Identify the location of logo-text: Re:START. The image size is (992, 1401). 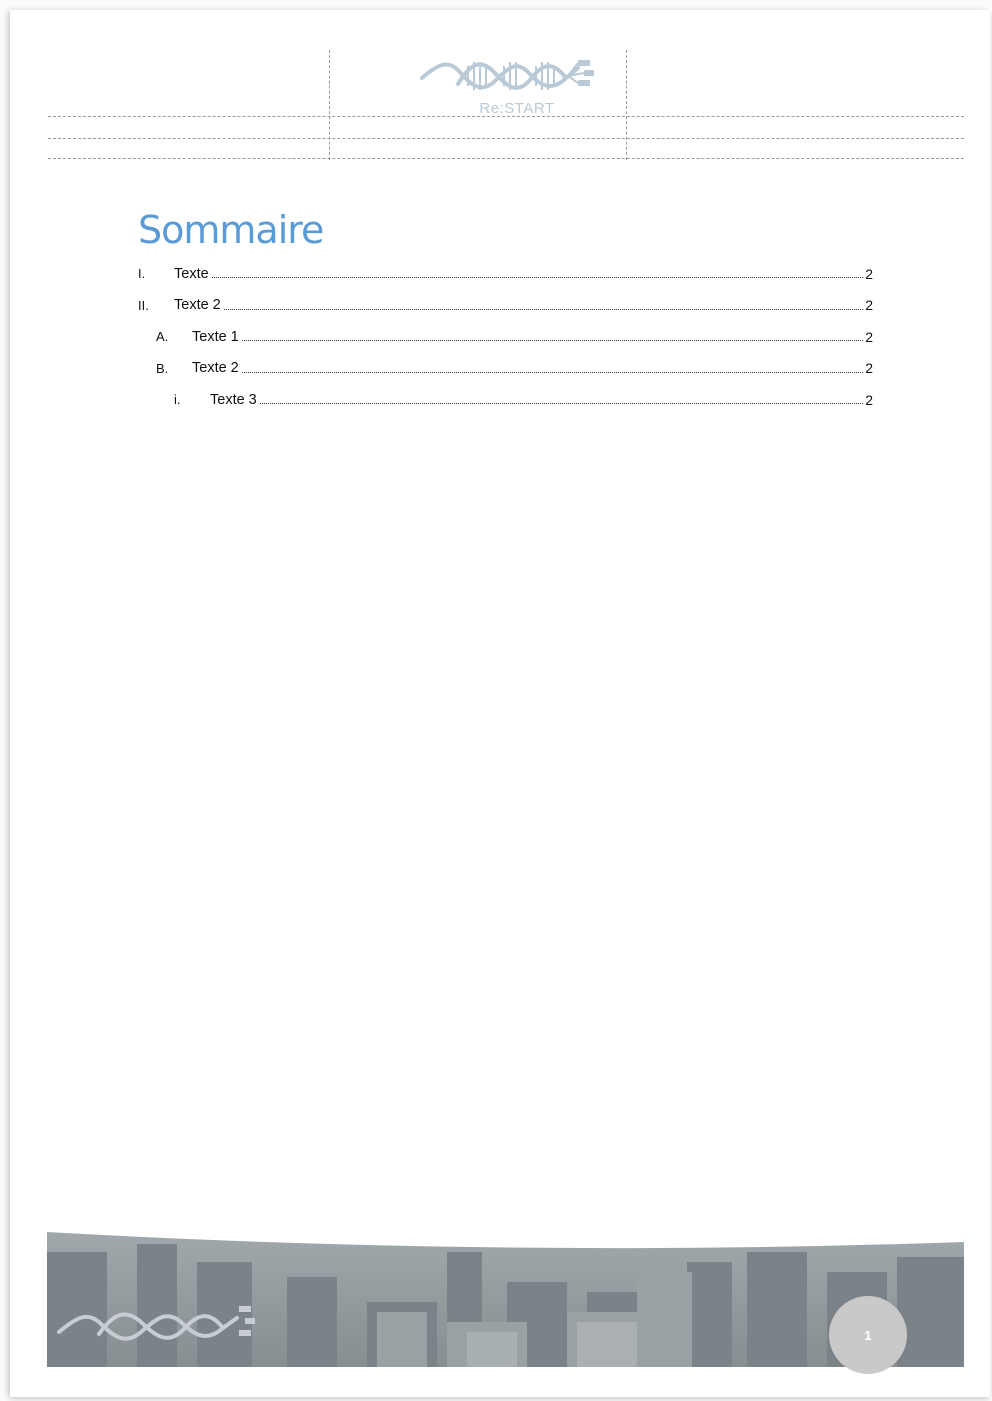
(517, 108).